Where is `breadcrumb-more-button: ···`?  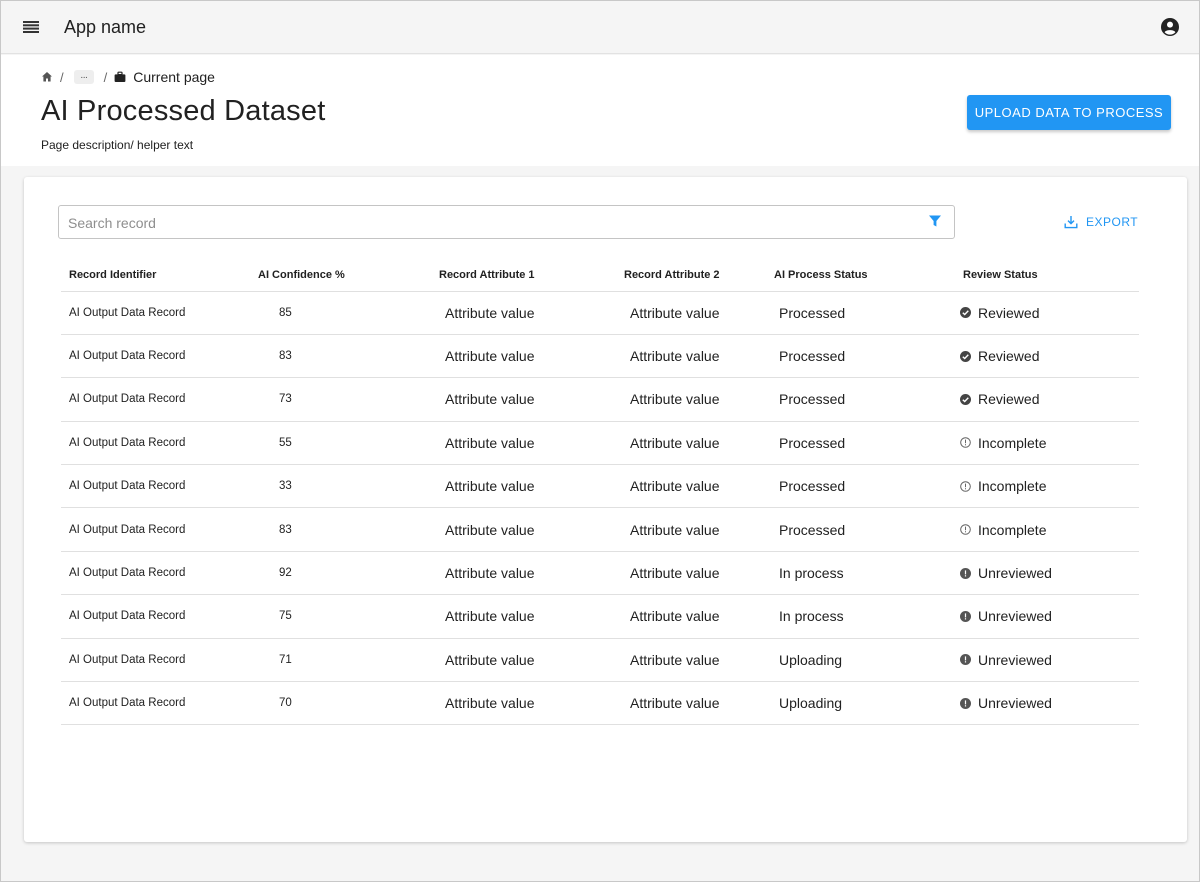 breadcrumb-more-button: ··· is located at coordinates (83, 77).